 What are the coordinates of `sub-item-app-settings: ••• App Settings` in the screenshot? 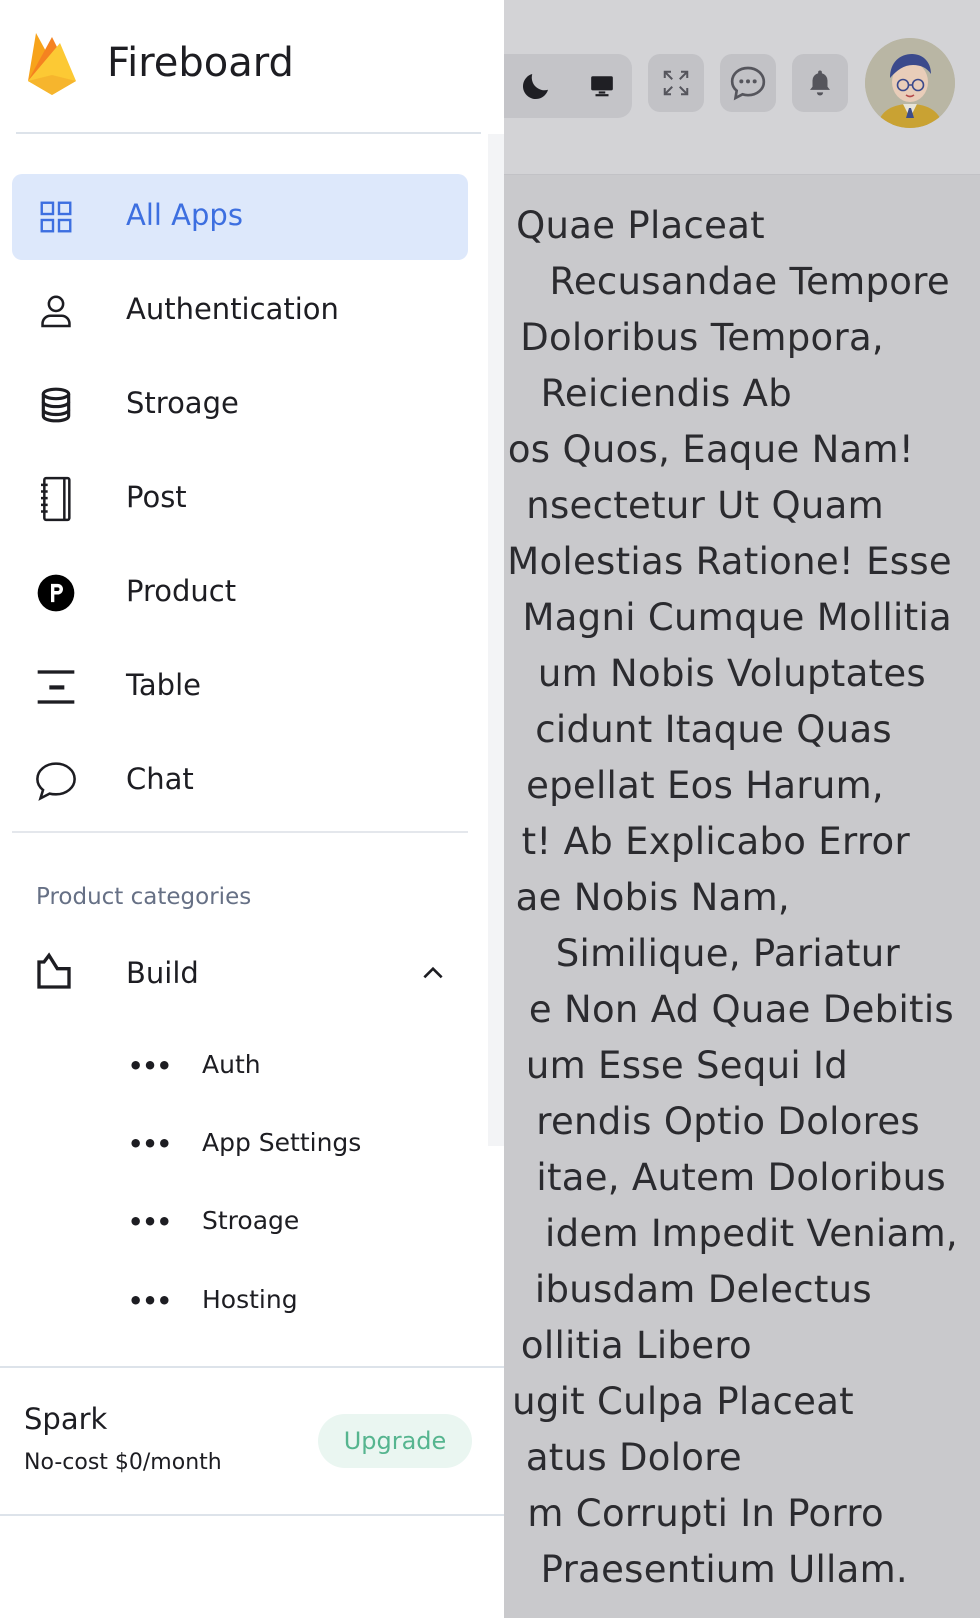 It's located at (292, 1143).